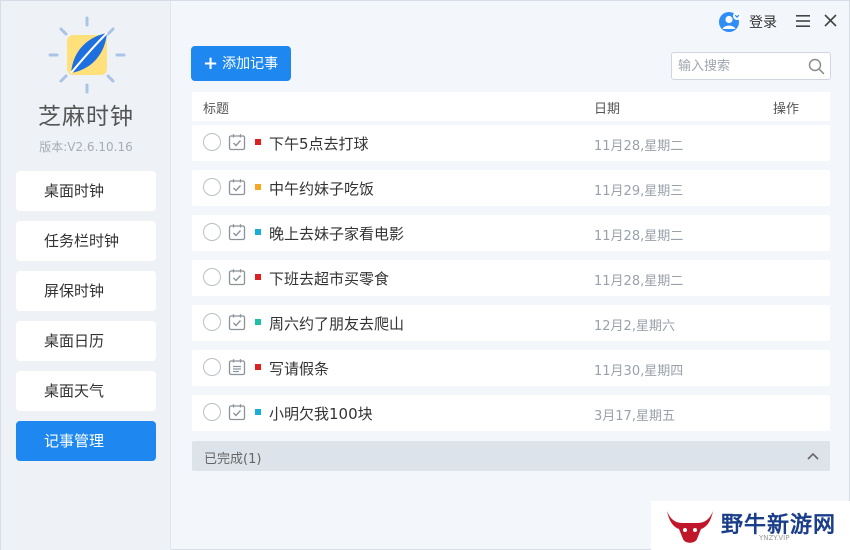  I want to click on app-title: 芝麻时钟, so click(86, 117).